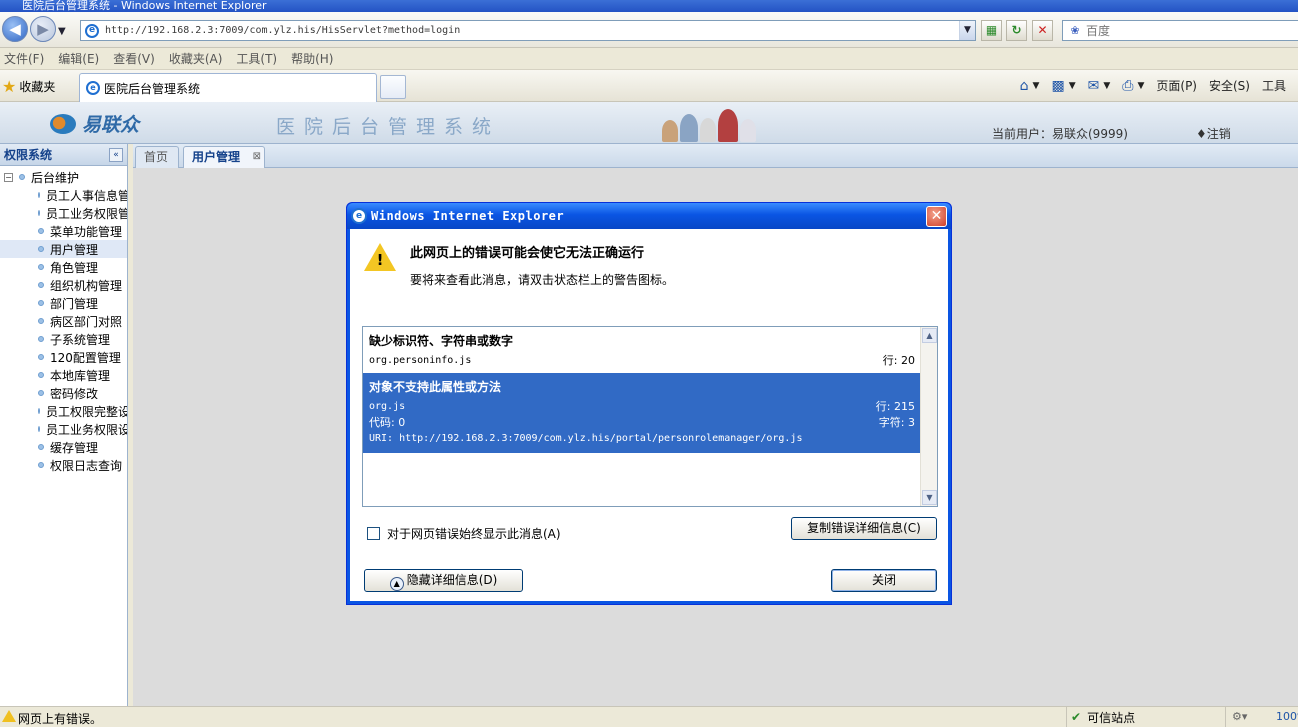  I want to click on copy-details-label: 复制错误详细信息(C), so click(864, 528).